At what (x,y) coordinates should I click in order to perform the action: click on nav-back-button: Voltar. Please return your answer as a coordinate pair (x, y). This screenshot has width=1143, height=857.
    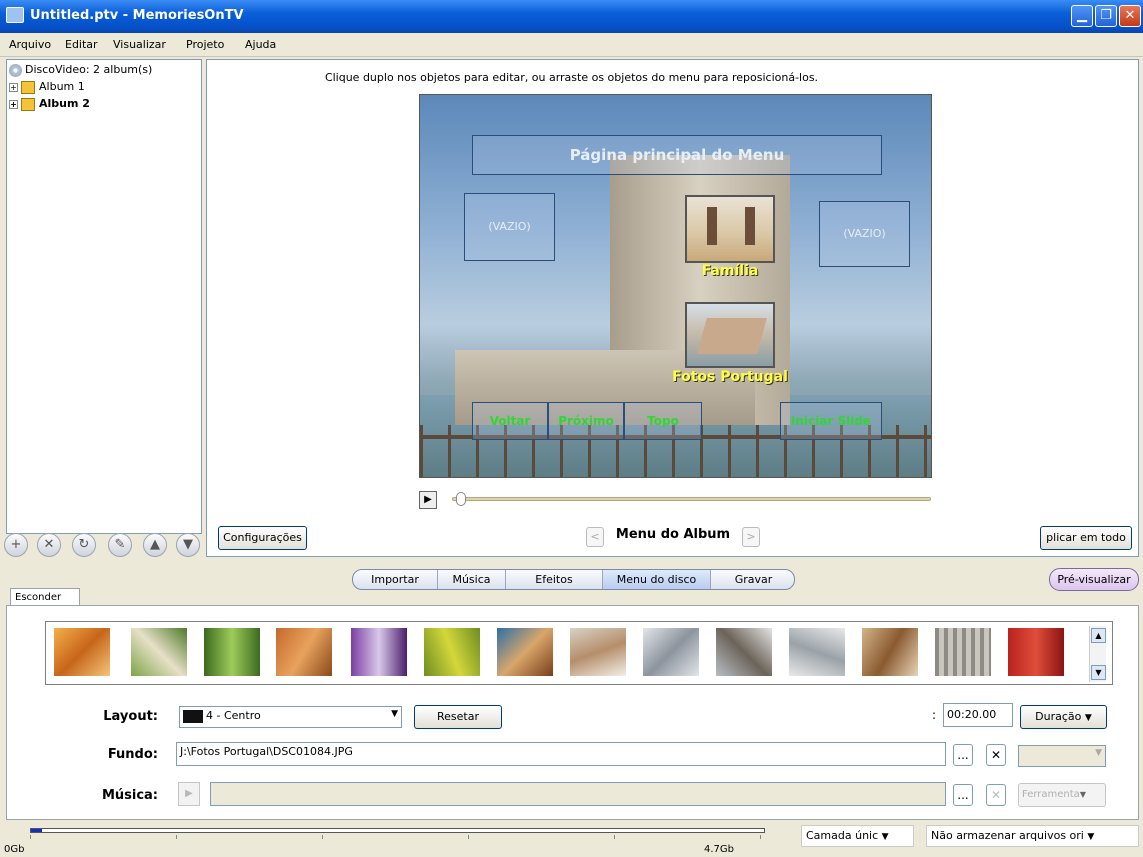
    Looking at the image, I should click on (510, 421).